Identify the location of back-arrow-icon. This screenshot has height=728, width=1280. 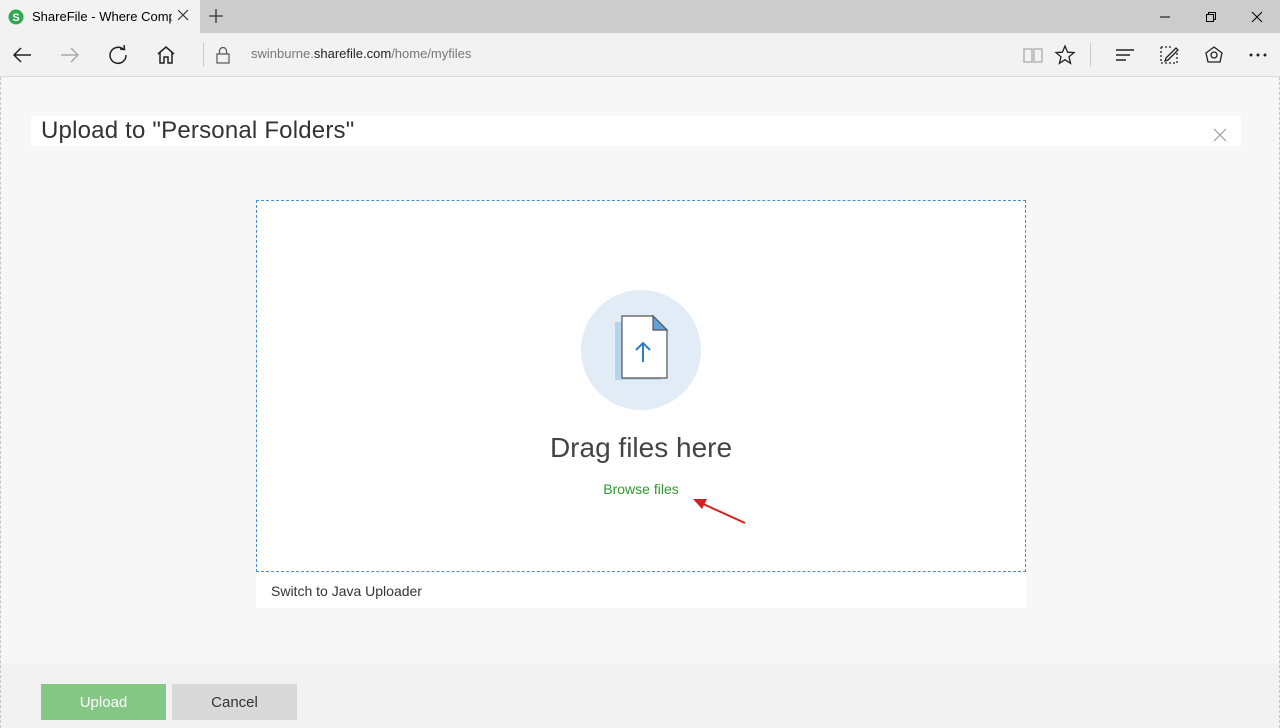
(21, 55).